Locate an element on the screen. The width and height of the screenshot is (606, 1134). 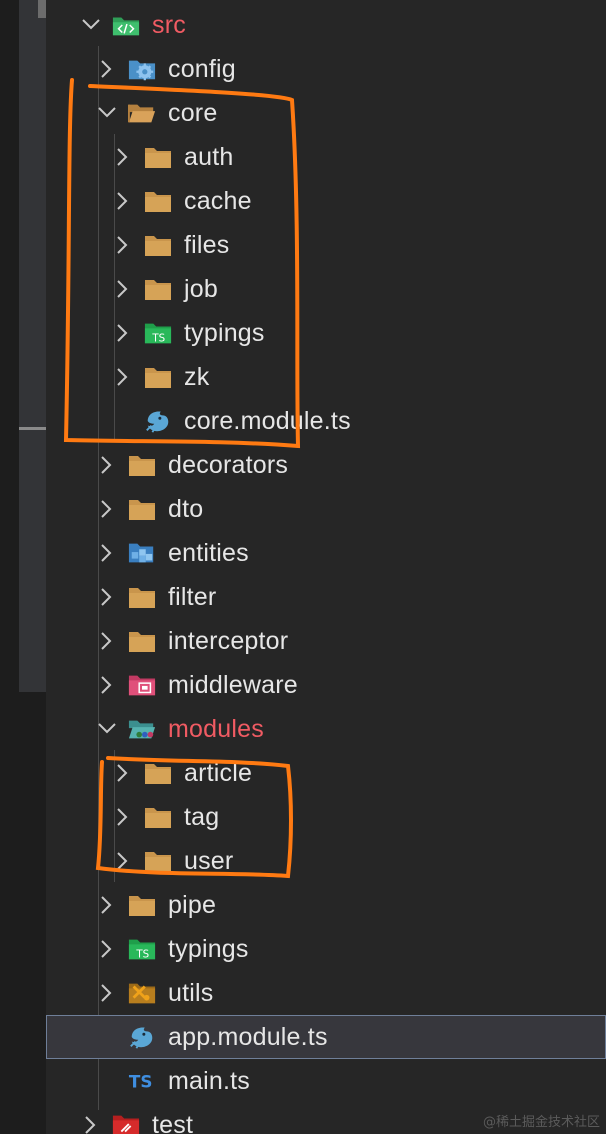
tree-item-label: dto is located at coordinates (186, 508).